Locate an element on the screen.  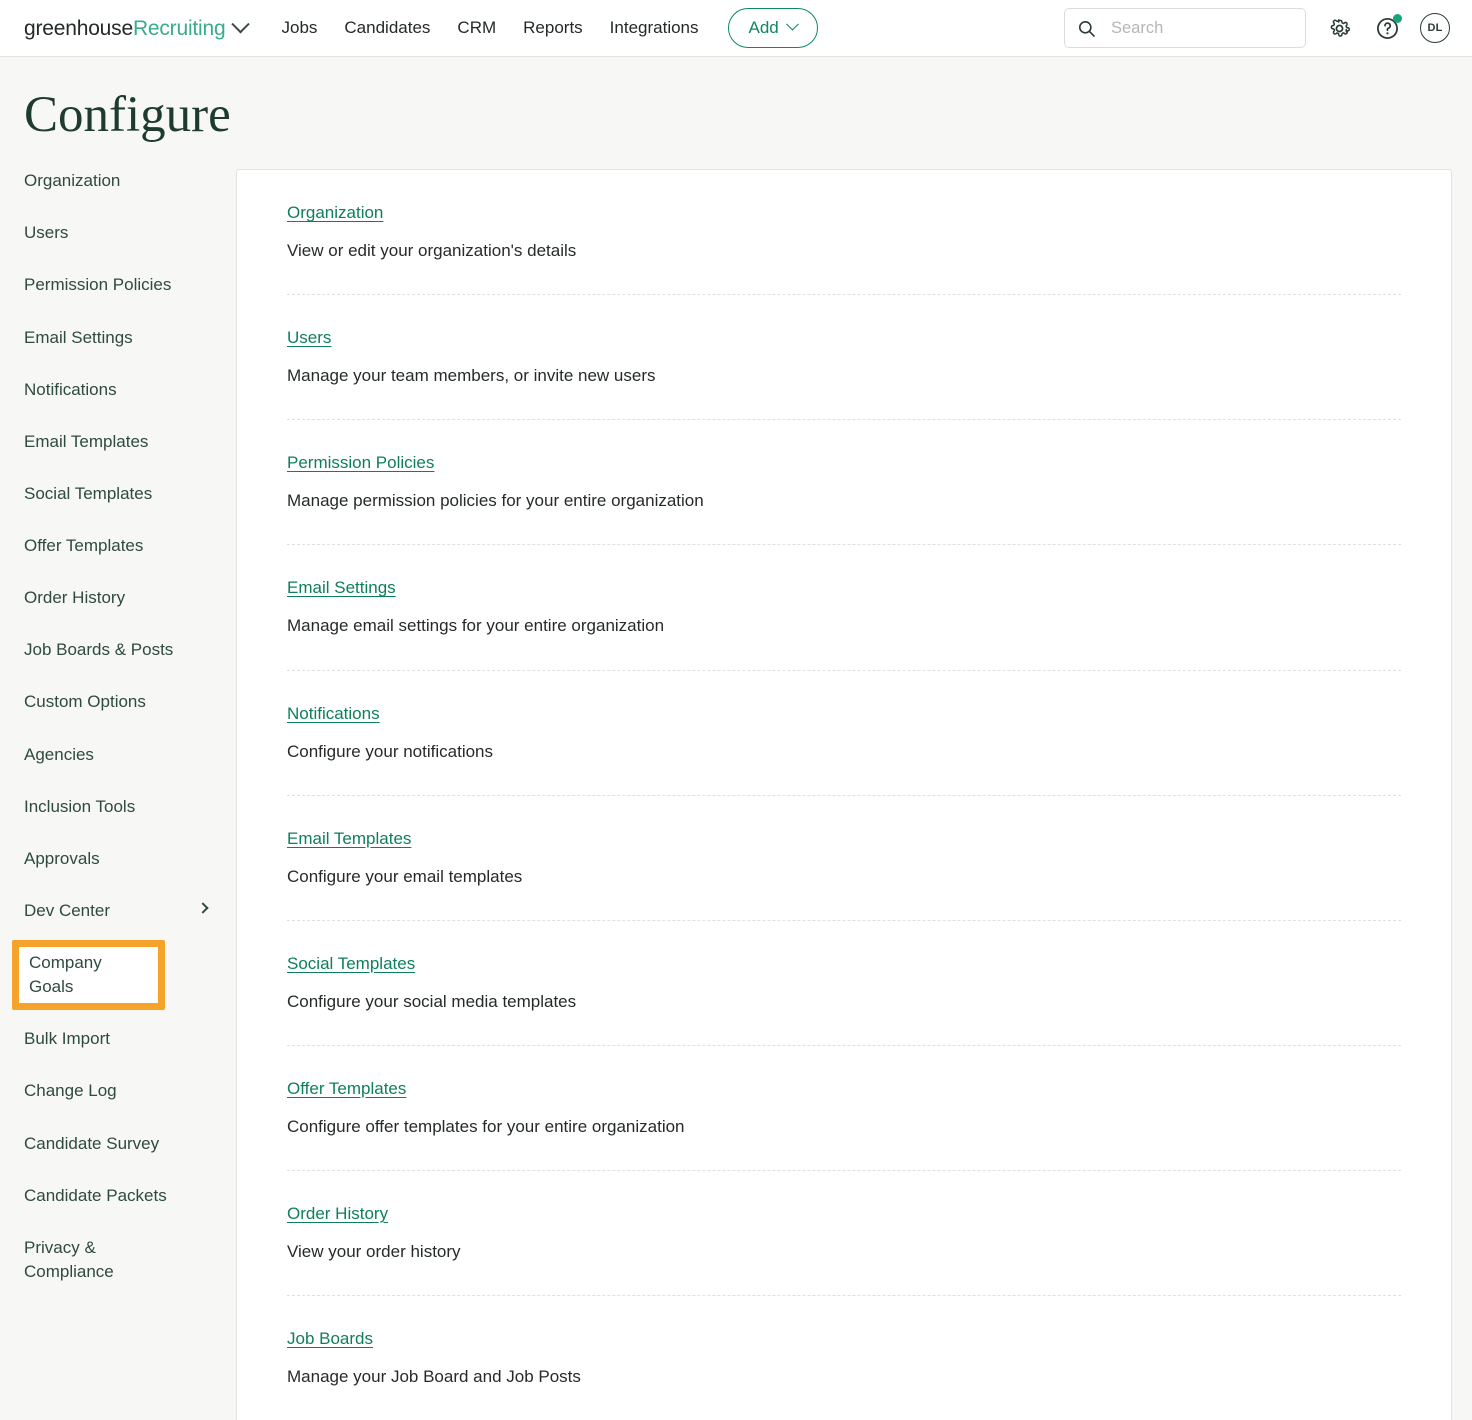
sidebar-item-permission-policies: Permission Policies is located at coordinates (106, 285).